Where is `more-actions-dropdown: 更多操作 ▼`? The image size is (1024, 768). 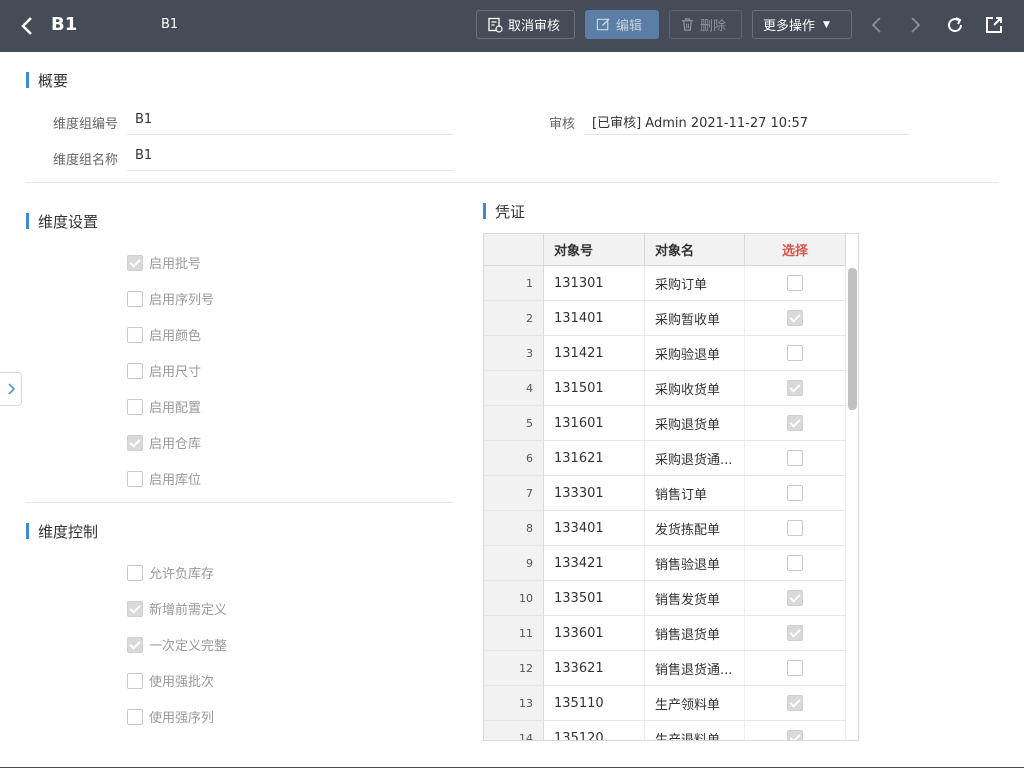 more-actions-dropdown: 更多操作 ▼ is located at coordinates (802, 24).